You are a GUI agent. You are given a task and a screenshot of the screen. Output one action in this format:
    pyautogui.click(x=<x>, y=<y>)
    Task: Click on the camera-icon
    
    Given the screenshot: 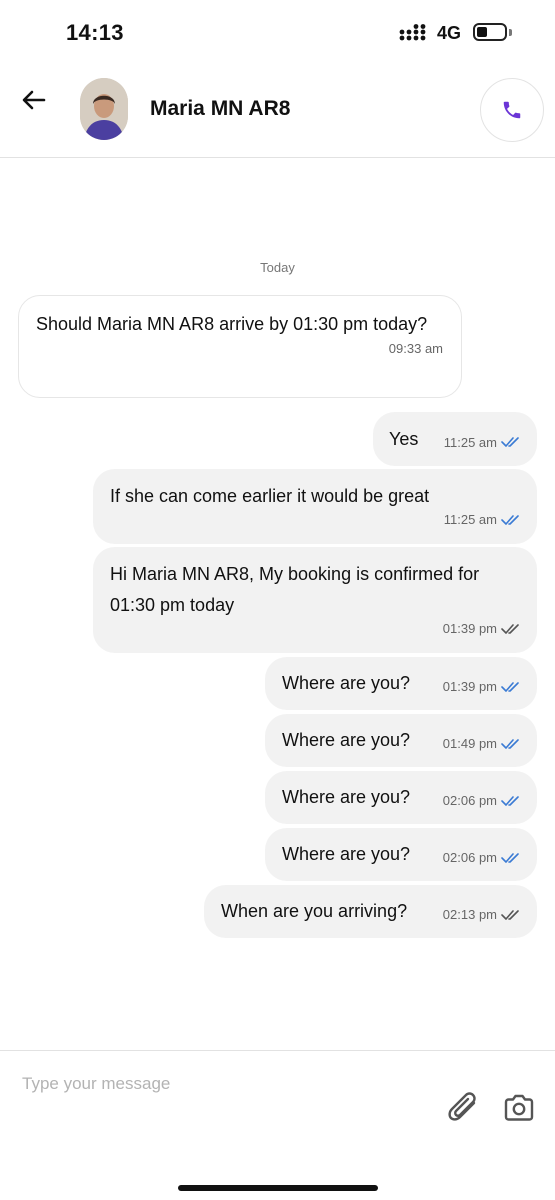 What is the action you would take?
    pyautogui.click(x=519, y=1107)
    